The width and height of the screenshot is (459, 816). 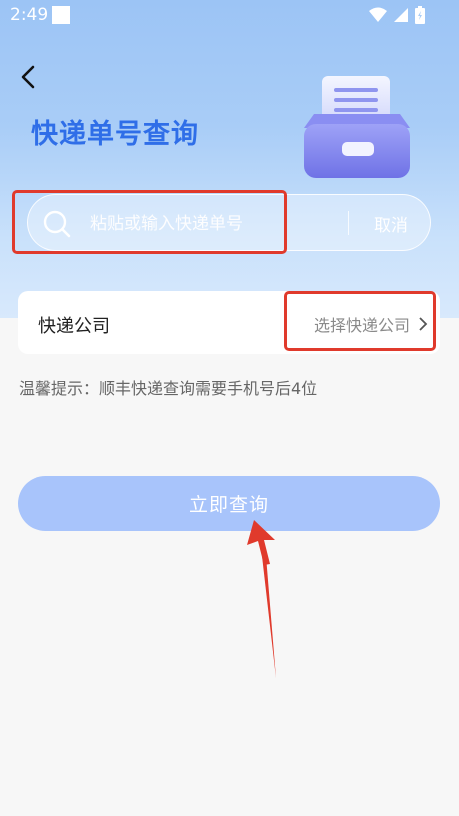 What do you see at coordinates (401, 15) in the screenshot?
I see `signal-icon` at bounding box center [401, 15].